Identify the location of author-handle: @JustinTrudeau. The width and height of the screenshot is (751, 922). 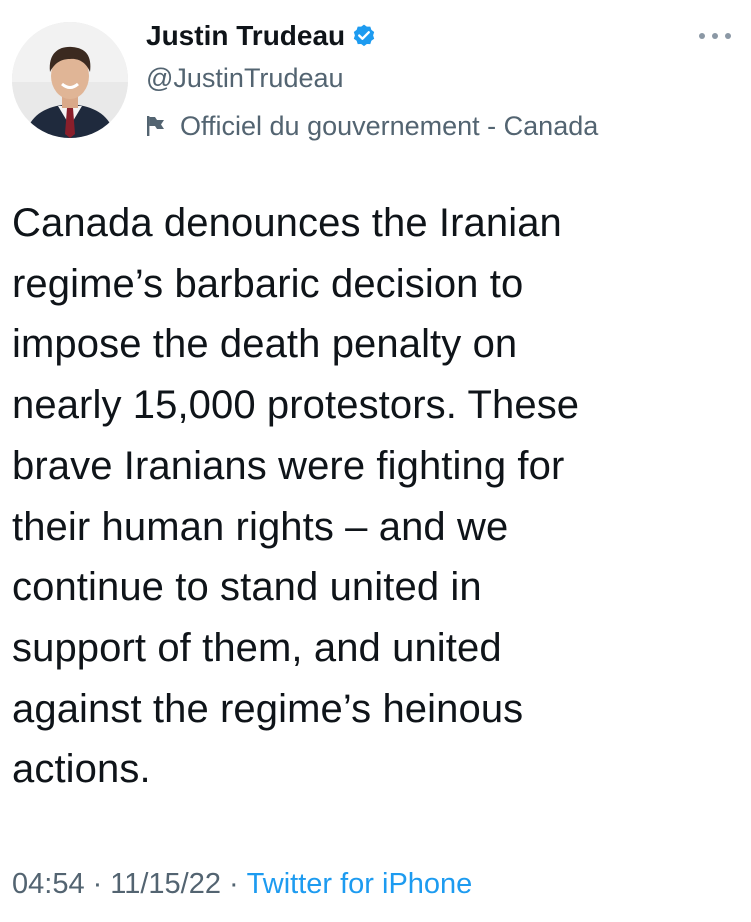
(441, 78).